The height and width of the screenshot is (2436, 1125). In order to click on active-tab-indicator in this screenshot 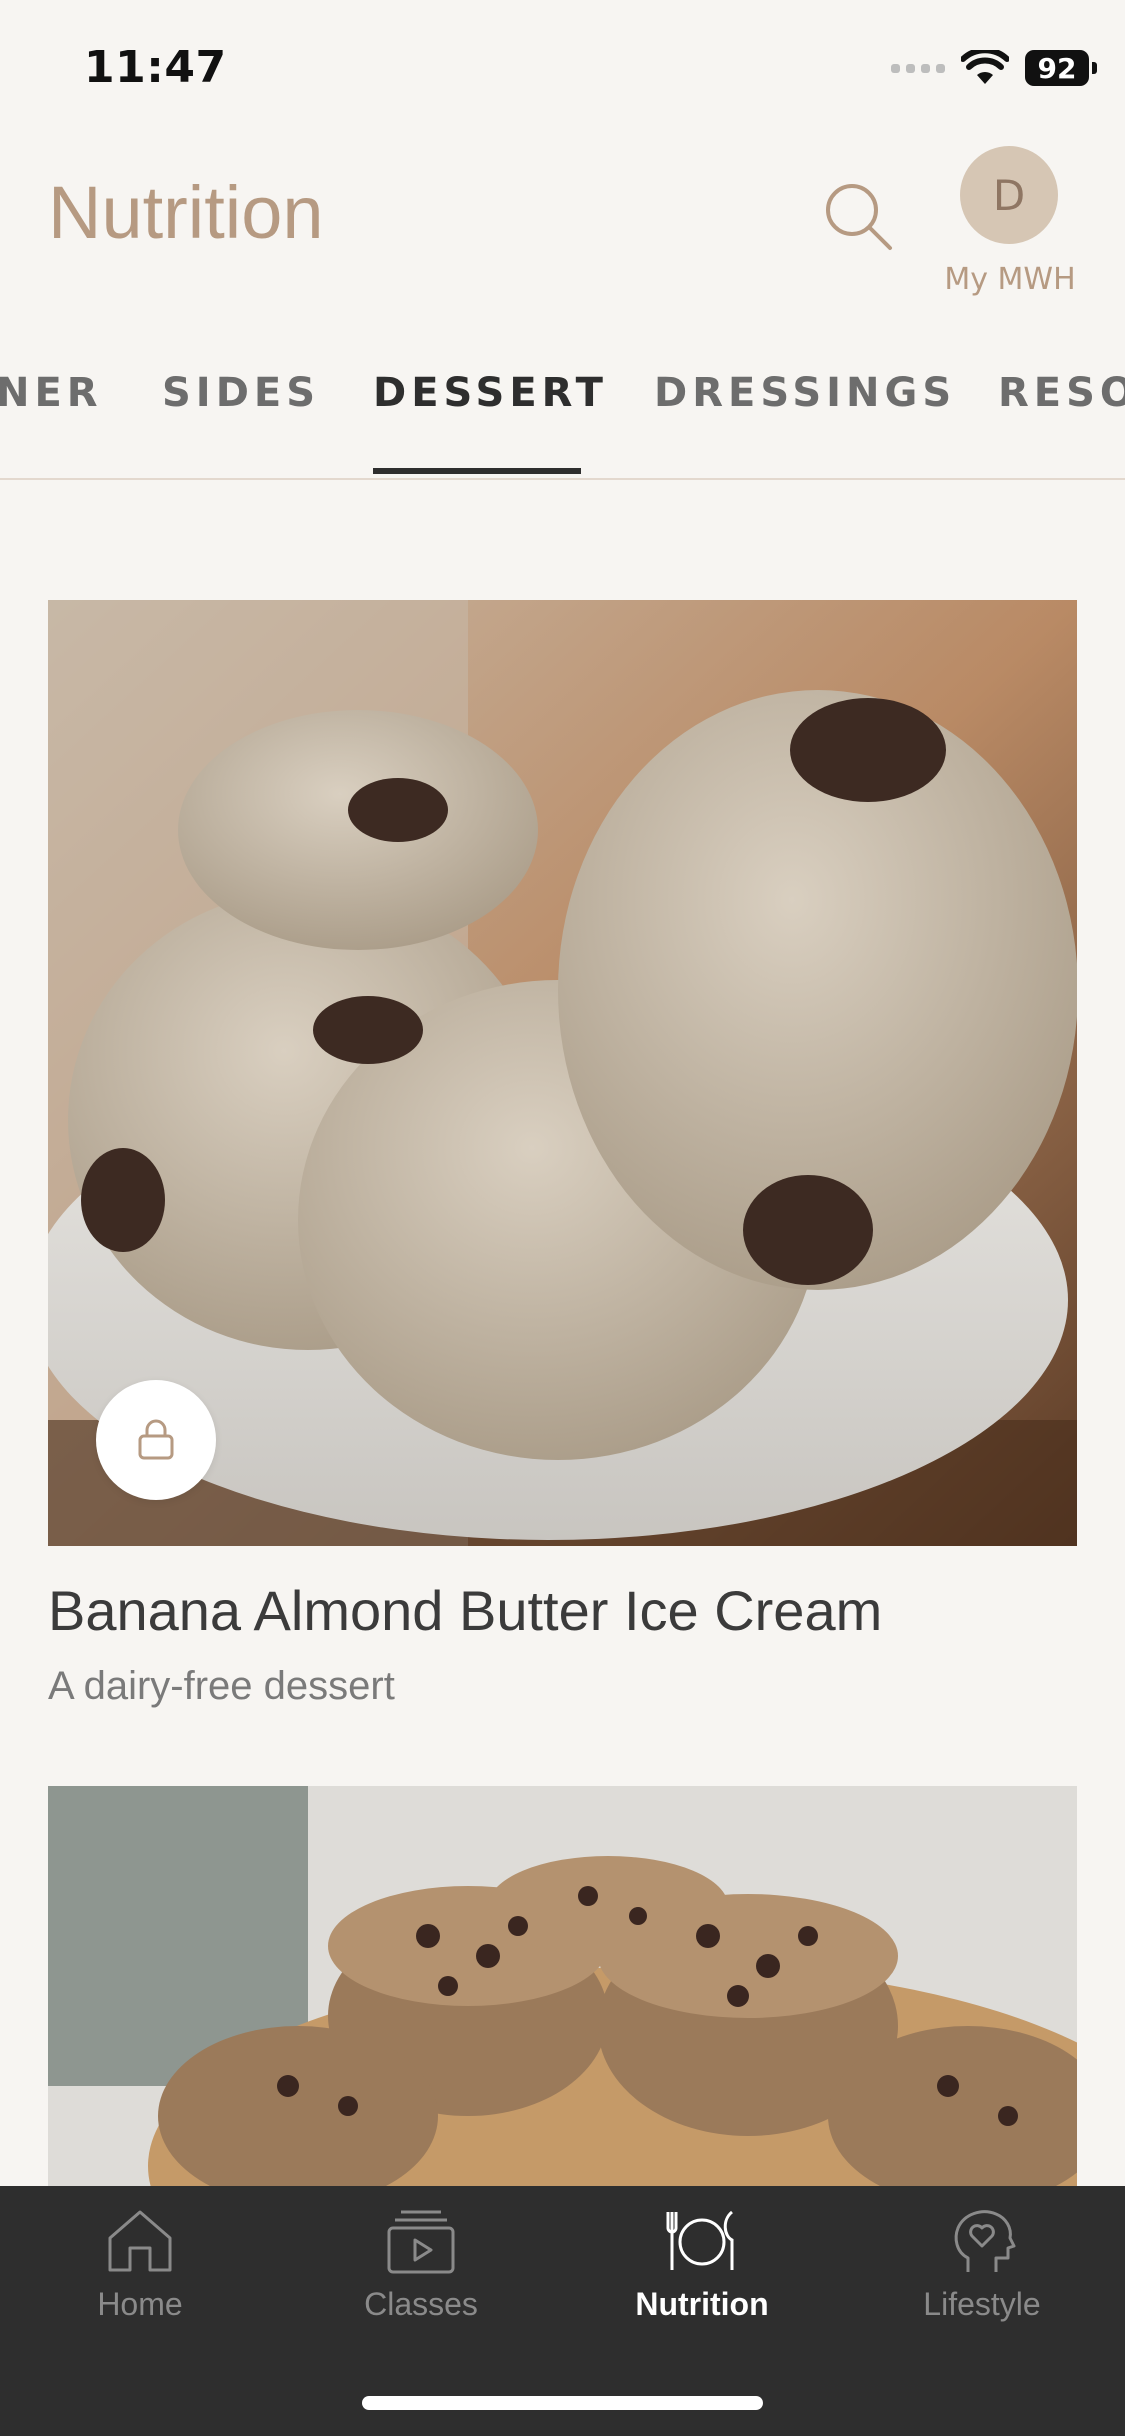, I will do `click(477, 471)`.